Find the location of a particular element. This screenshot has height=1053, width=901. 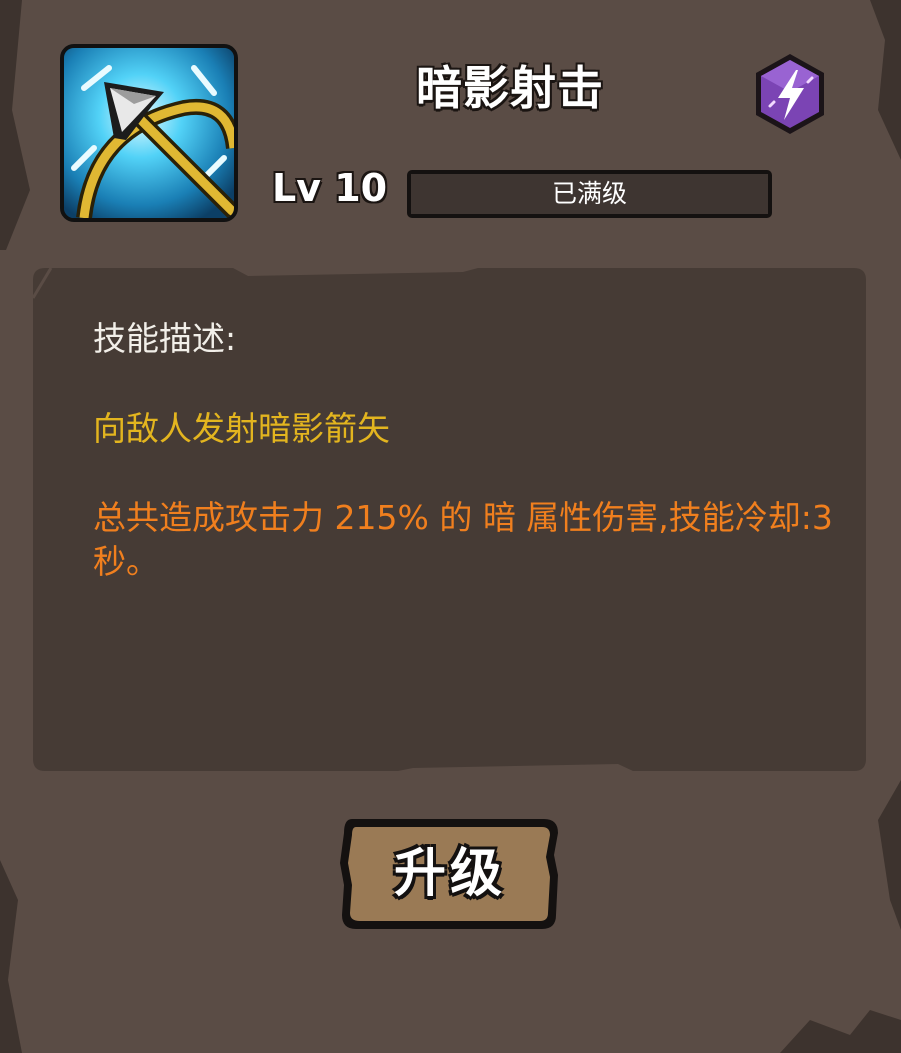

level-status: 已满级 is located at coordinates (589, 193).